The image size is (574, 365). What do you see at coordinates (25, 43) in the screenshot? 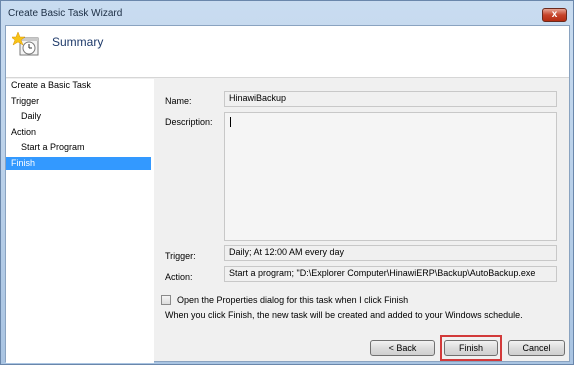
I see `task-clock-icon` at bounding box center [25, 43].